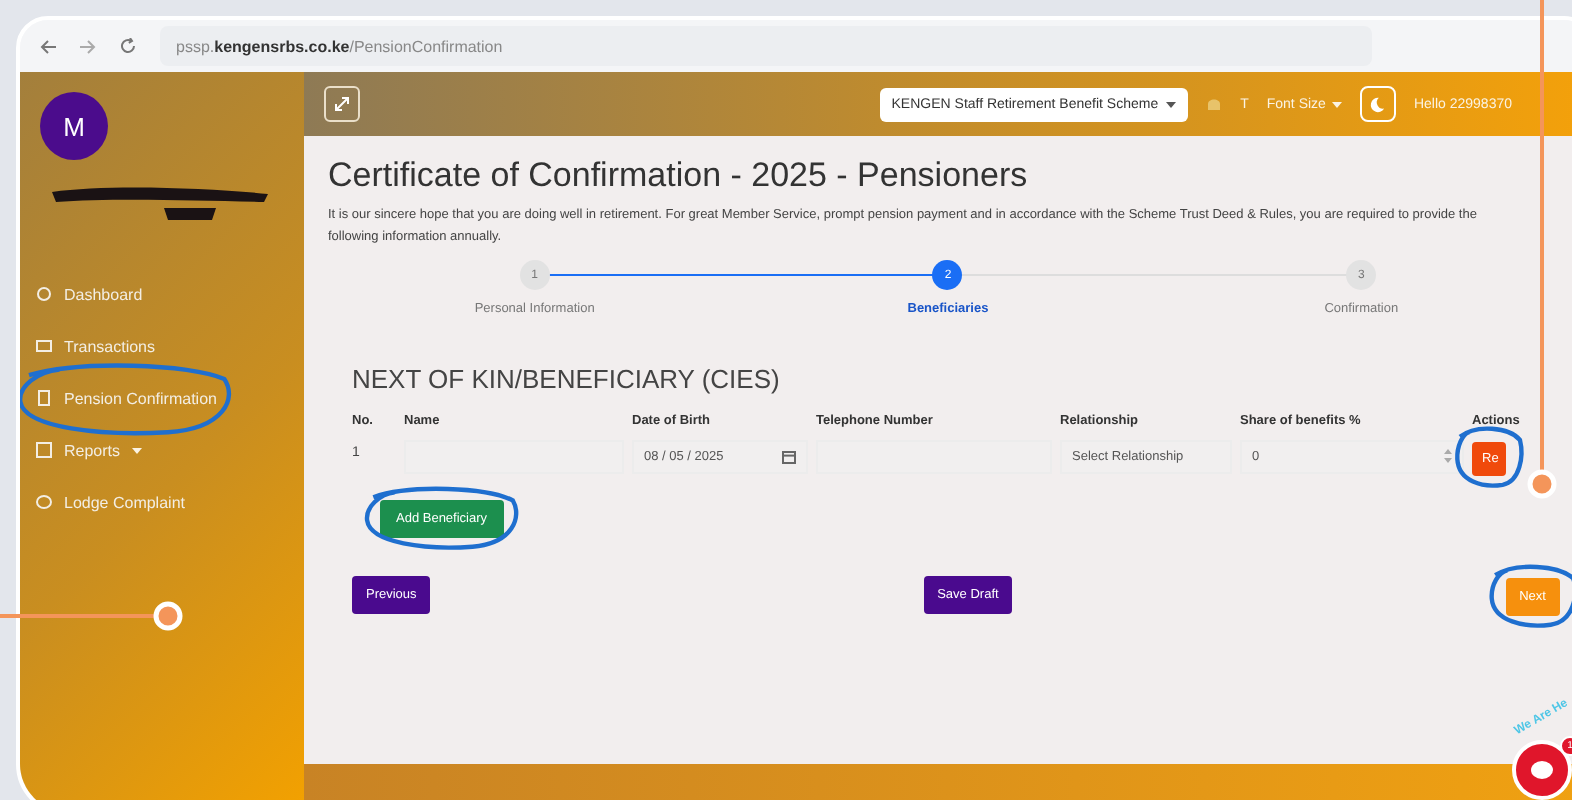 The width and height of the screenshot is (1572, 800). I want to click on sidebar-item: Lodge Complaint, so click(108, 502).